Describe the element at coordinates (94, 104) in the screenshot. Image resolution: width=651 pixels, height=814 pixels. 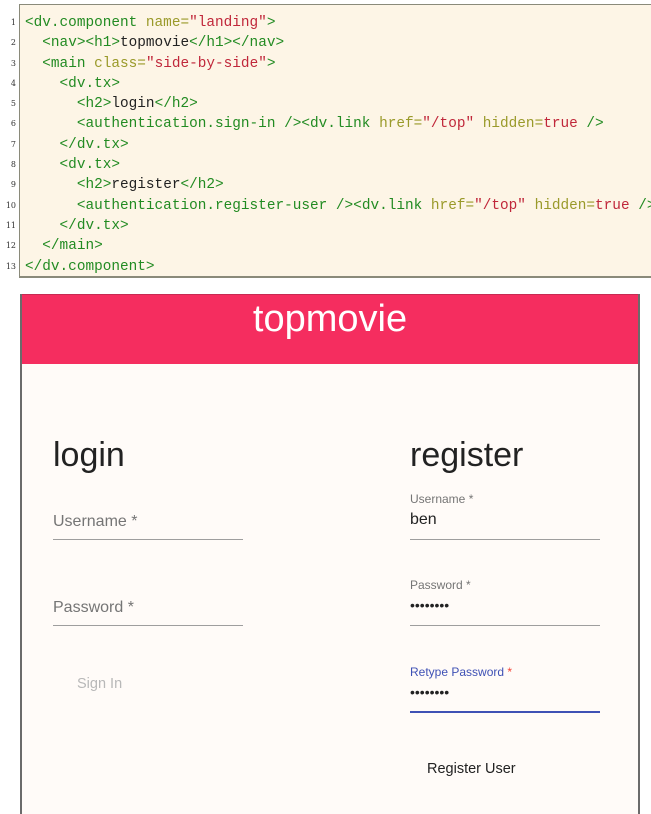
I see `code-token-tag: <h2>` at that location.